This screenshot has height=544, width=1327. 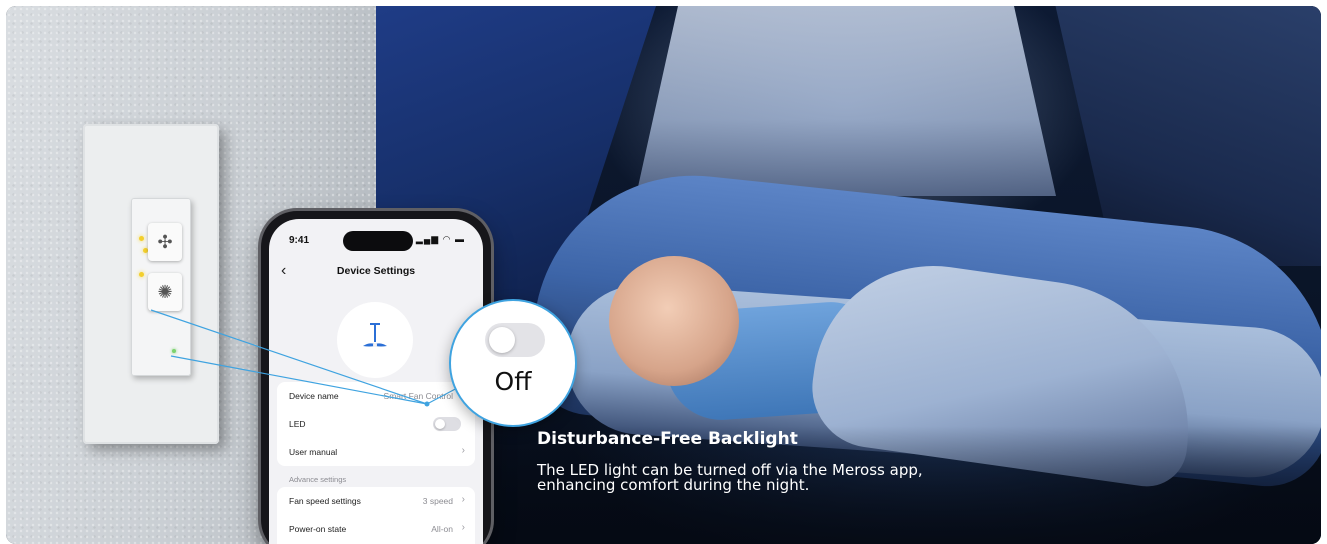 I want to click on subcopy-line-2: enhancing comfort during the night., so click(x=673, y=485).